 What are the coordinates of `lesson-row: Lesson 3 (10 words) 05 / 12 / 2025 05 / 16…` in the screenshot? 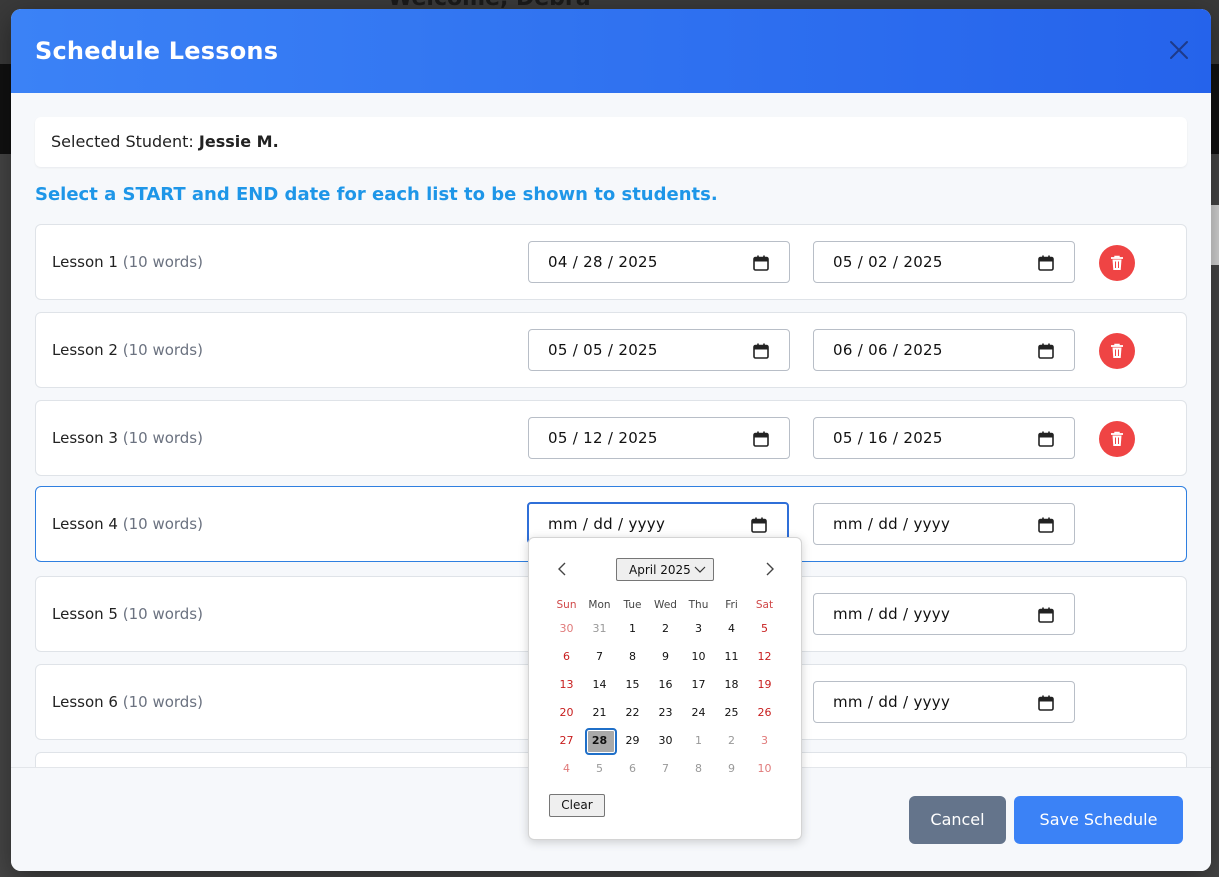 It's located at (611, 438).